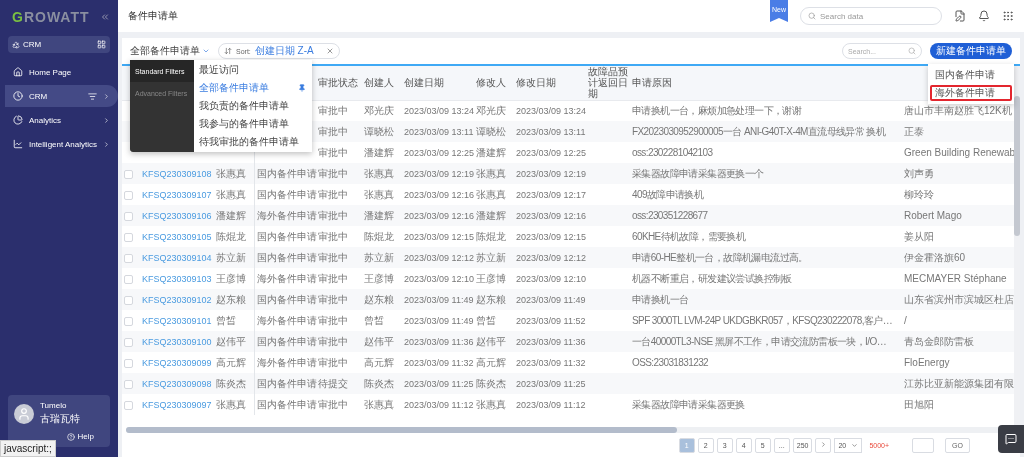 The width and height of the screenshot is (1024, 457). I want to click on table-cell: Green Building Renewab, so click(960, 152).